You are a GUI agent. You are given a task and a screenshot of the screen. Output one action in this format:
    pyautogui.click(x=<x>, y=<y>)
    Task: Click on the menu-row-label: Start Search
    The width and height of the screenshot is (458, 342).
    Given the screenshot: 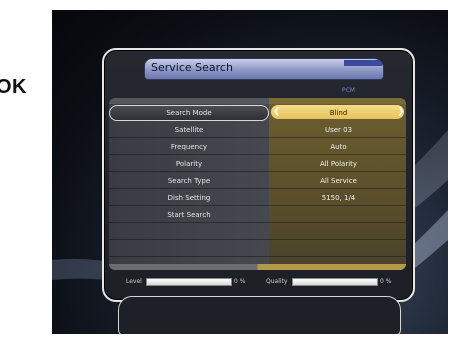 What is the action you would take?
    pyautogui.click(x=189, y=215)
    